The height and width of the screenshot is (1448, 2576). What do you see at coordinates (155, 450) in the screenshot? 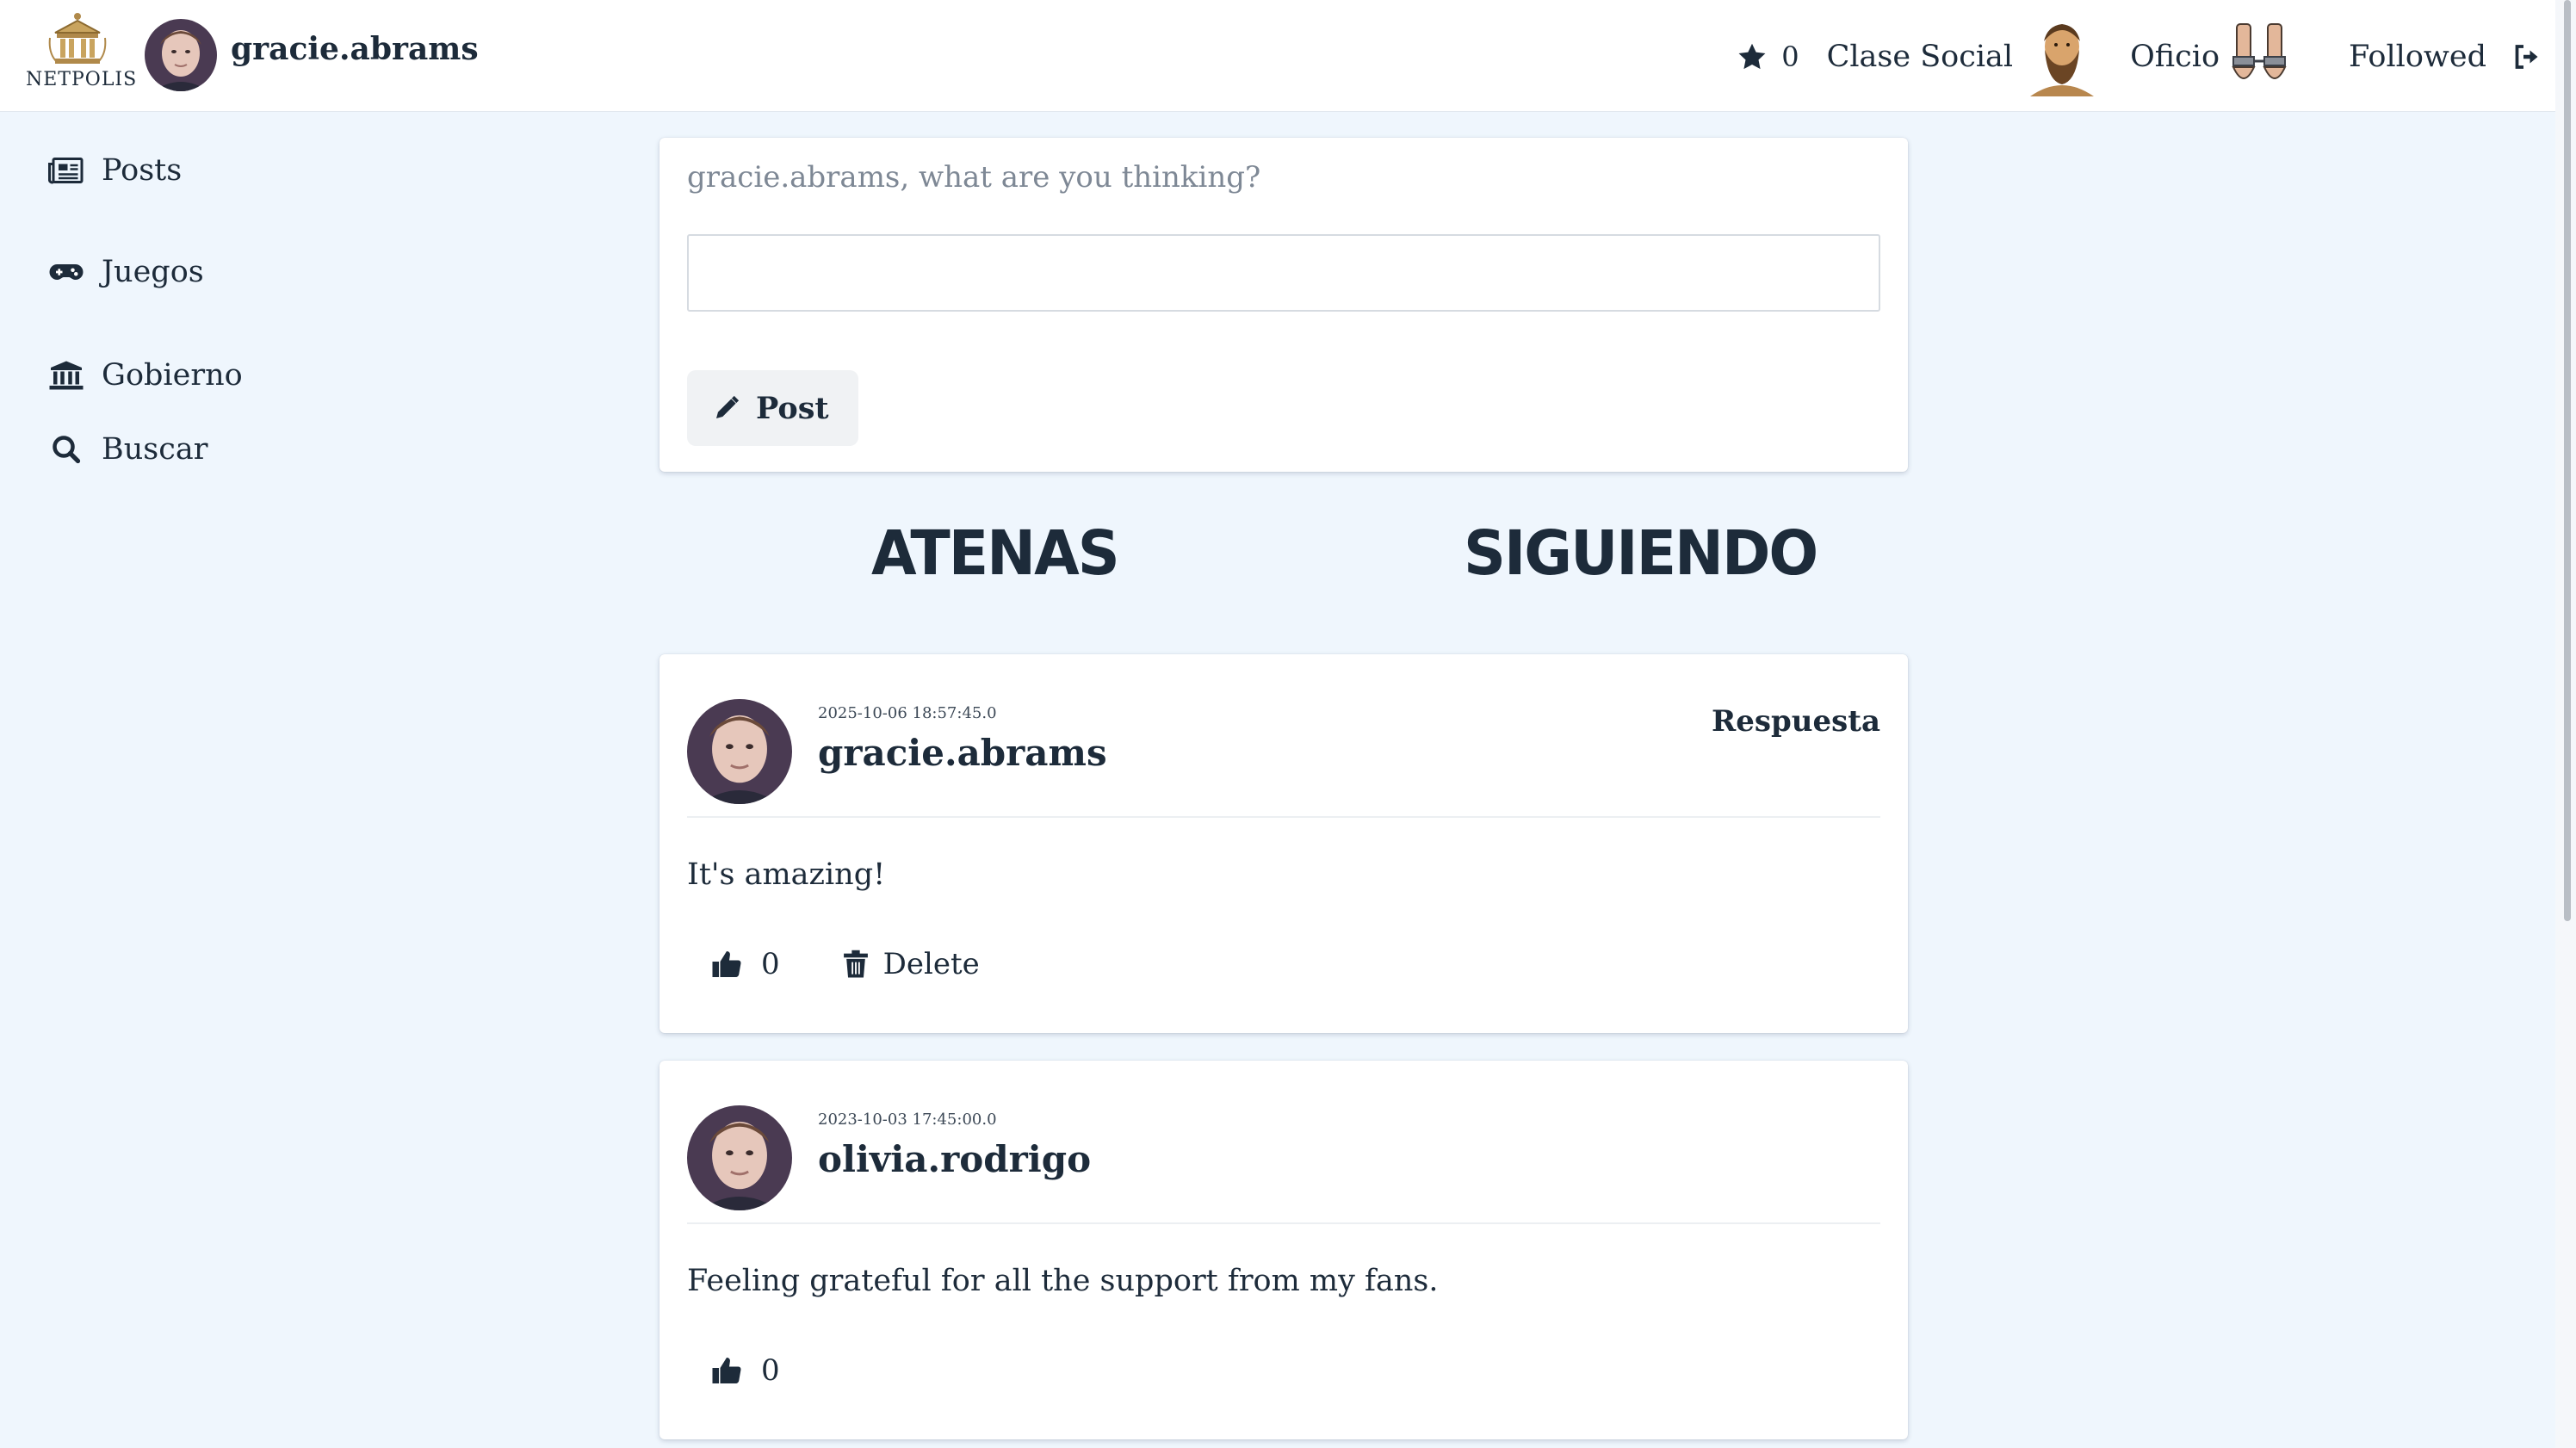
I see `sidebar-item-label: Buscar` at bounding box center [155, 450].